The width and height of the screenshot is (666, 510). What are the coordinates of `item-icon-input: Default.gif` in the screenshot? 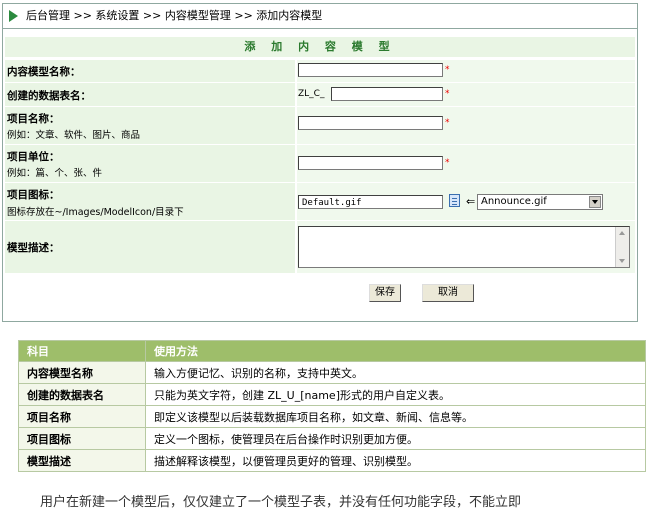 It's located at (370, 202).